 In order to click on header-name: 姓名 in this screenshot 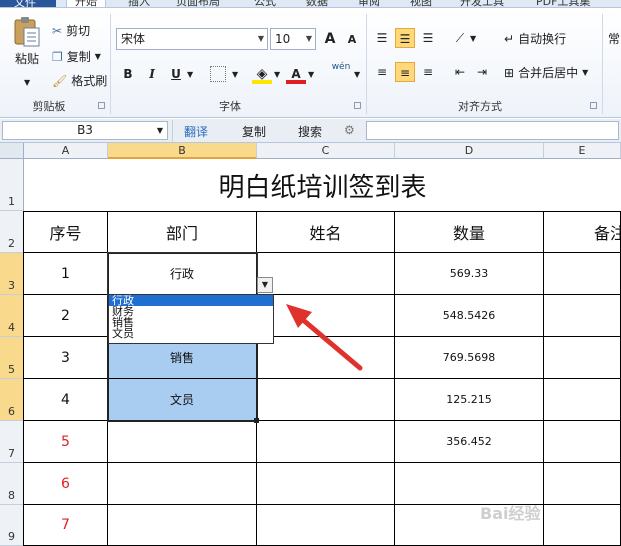, I will do `click(326, 232)`.